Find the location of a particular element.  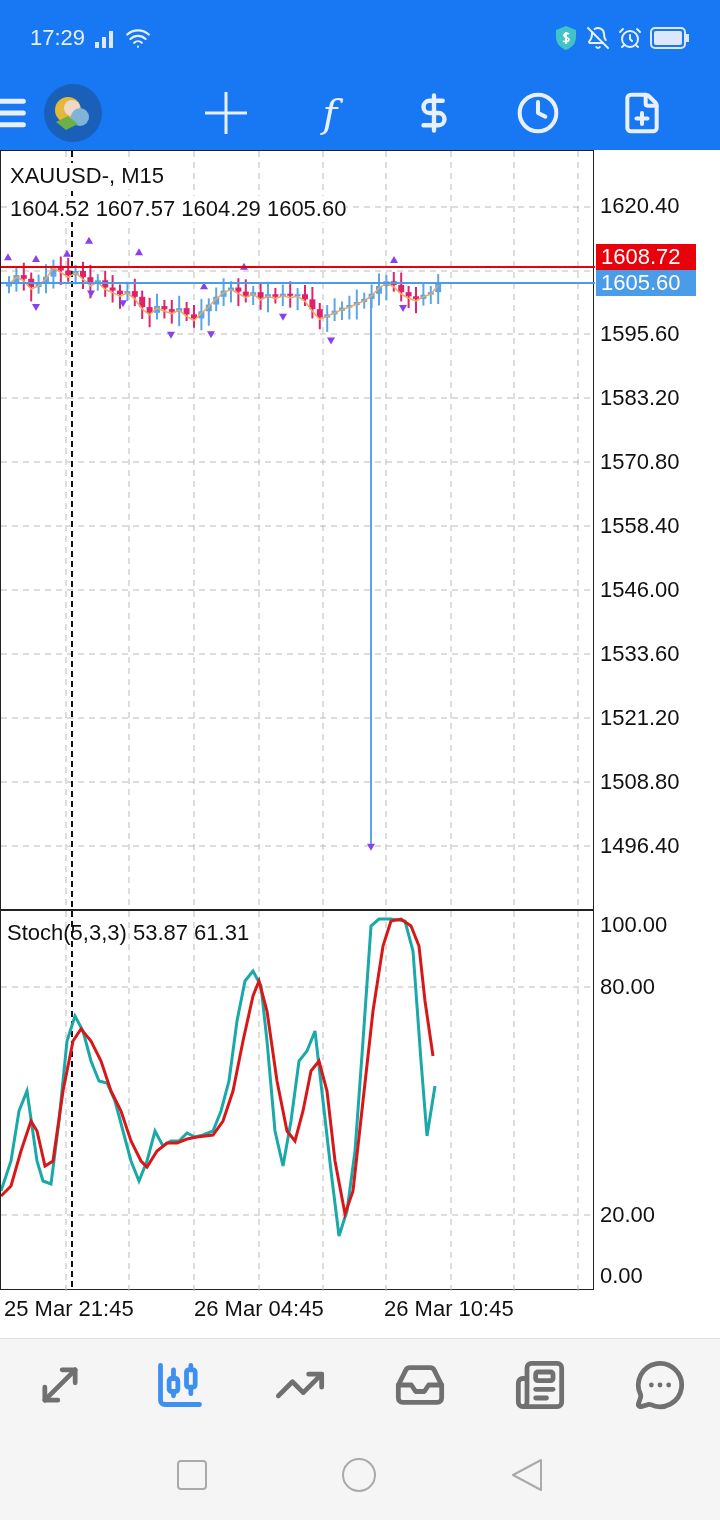

chat-icon is located at coordinates (660, 1384).